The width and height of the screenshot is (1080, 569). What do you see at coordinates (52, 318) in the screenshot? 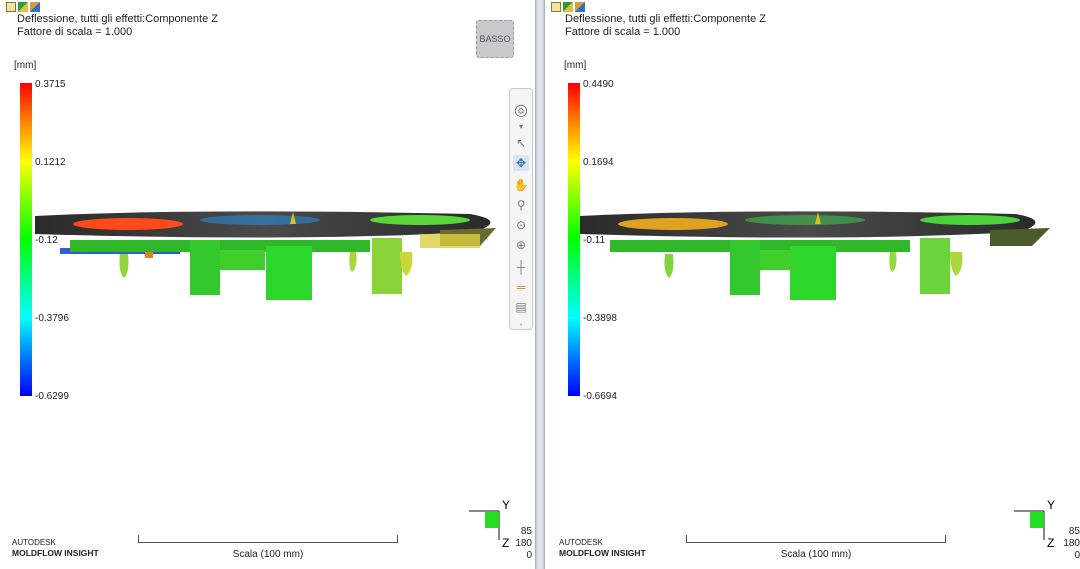
I see `scale-tick: -0.3796` at bounding box center [52, 318].